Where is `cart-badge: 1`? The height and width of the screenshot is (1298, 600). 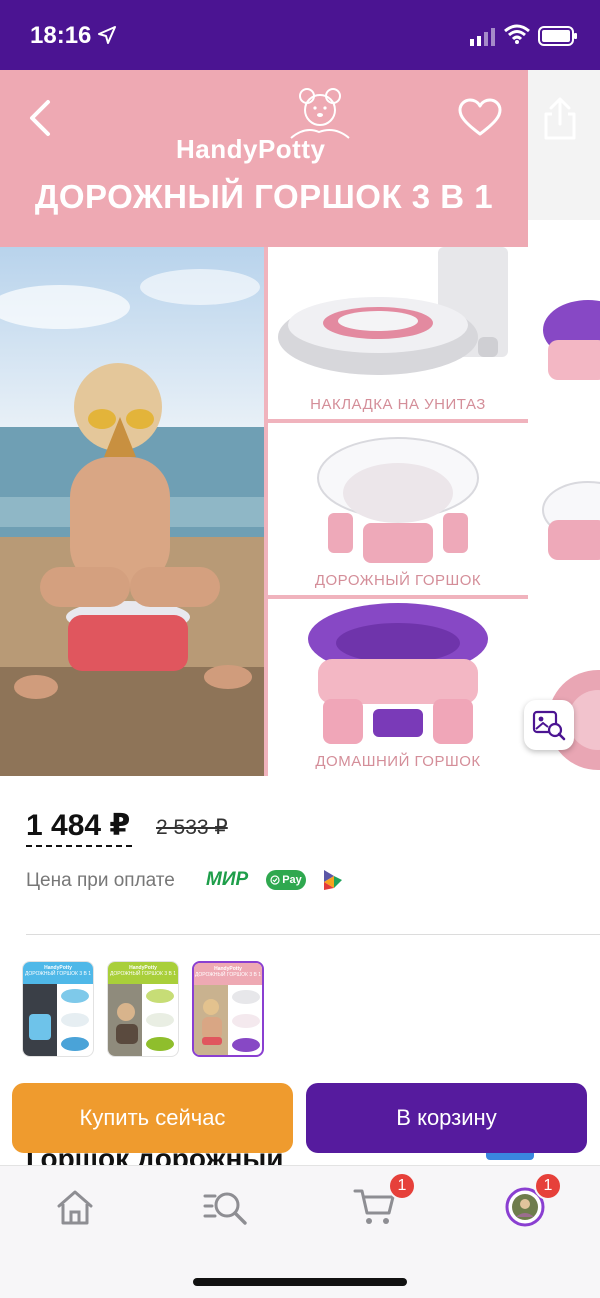
cart-badge: 1 is located at coordinates (402, 1186).